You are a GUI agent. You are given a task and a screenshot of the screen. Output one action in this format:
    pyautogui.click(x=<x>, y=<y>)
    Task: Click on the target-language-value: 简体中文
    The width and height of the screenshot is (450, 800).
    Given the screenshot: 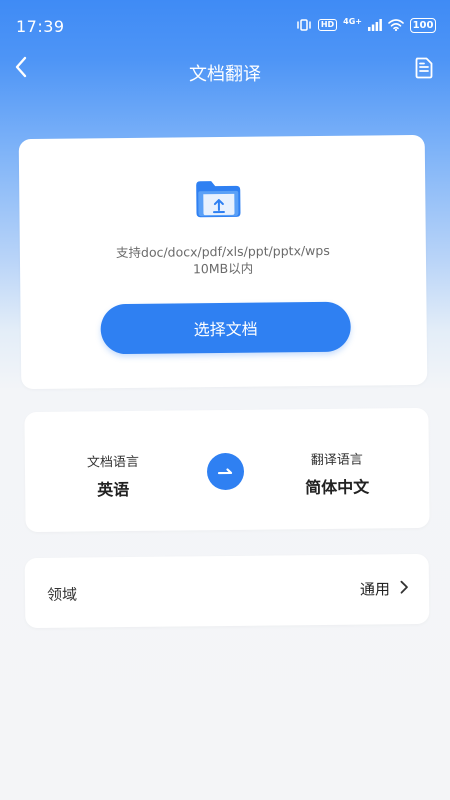 What is the action you would take?
    pyautogui.click(x=337, y=487)
    